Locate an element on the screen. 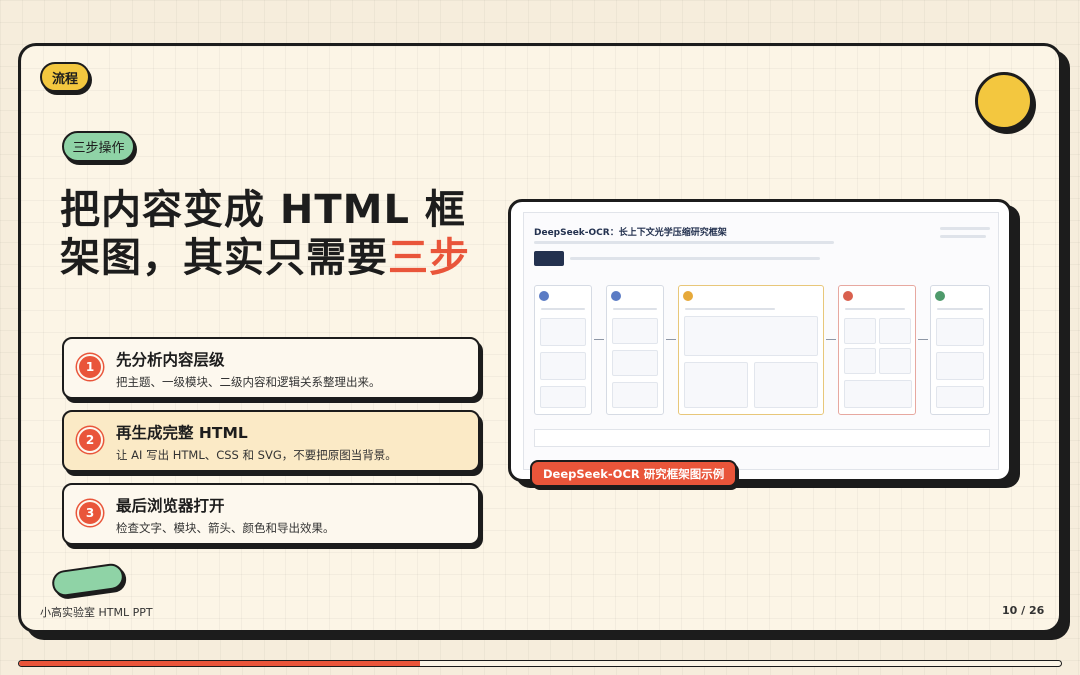 This screenshot has width=1080, height=675. step-number: 3 is located at coordinates (90, 513).